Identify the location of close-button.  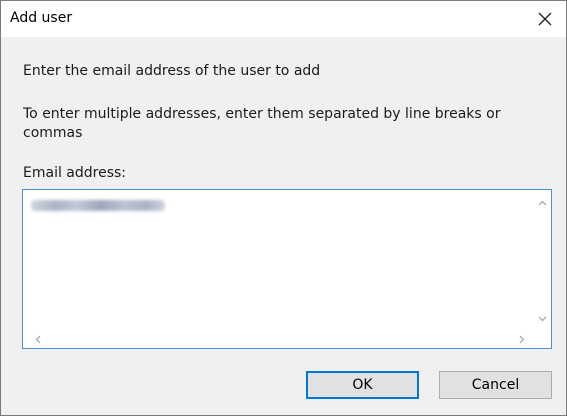
(545, 19).